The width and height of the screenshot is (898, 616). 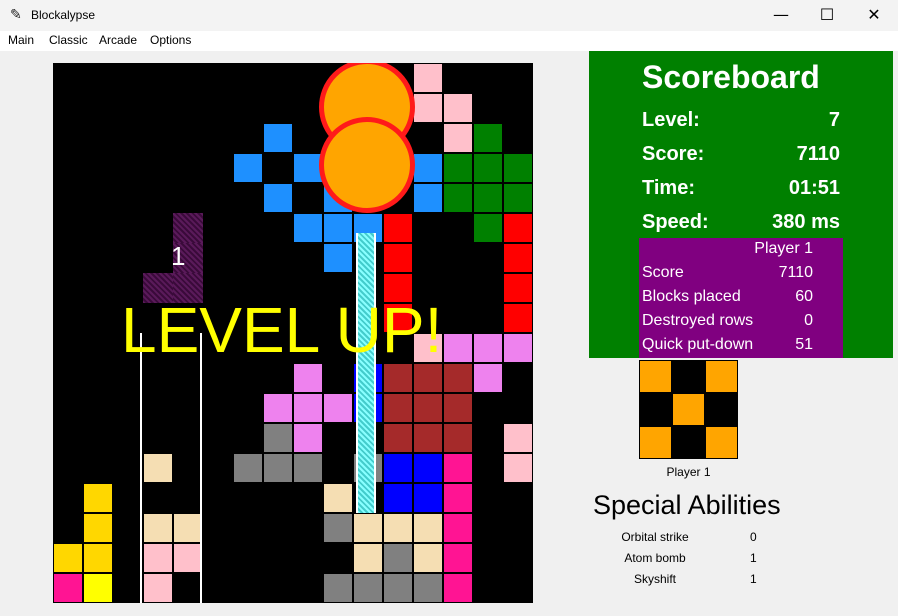 What do you see at coordinates (688, 472) in the screenshot?
I see `preview-player-label: Player 1` at bounding box center [688, 472].